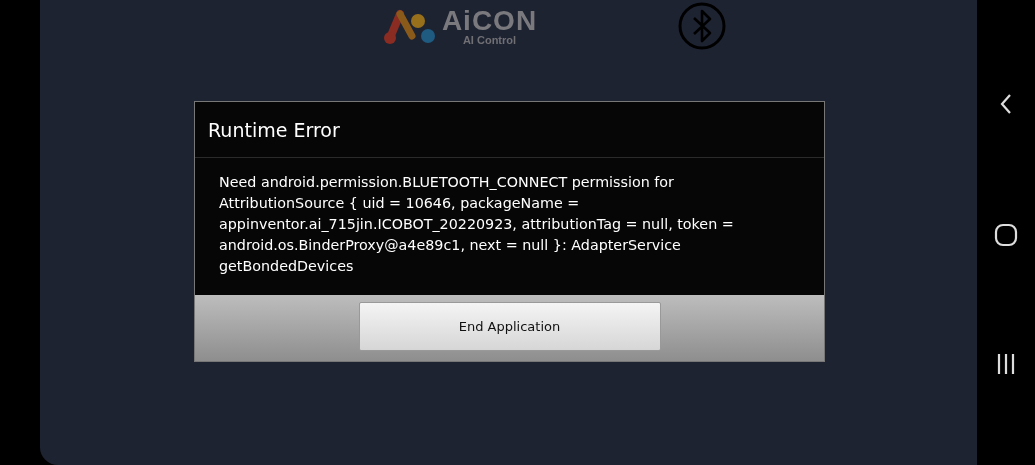 The width and height of the screenshot is (1035, 465). I want to click on dialog-title: Runtime Error, so click(509, 130).